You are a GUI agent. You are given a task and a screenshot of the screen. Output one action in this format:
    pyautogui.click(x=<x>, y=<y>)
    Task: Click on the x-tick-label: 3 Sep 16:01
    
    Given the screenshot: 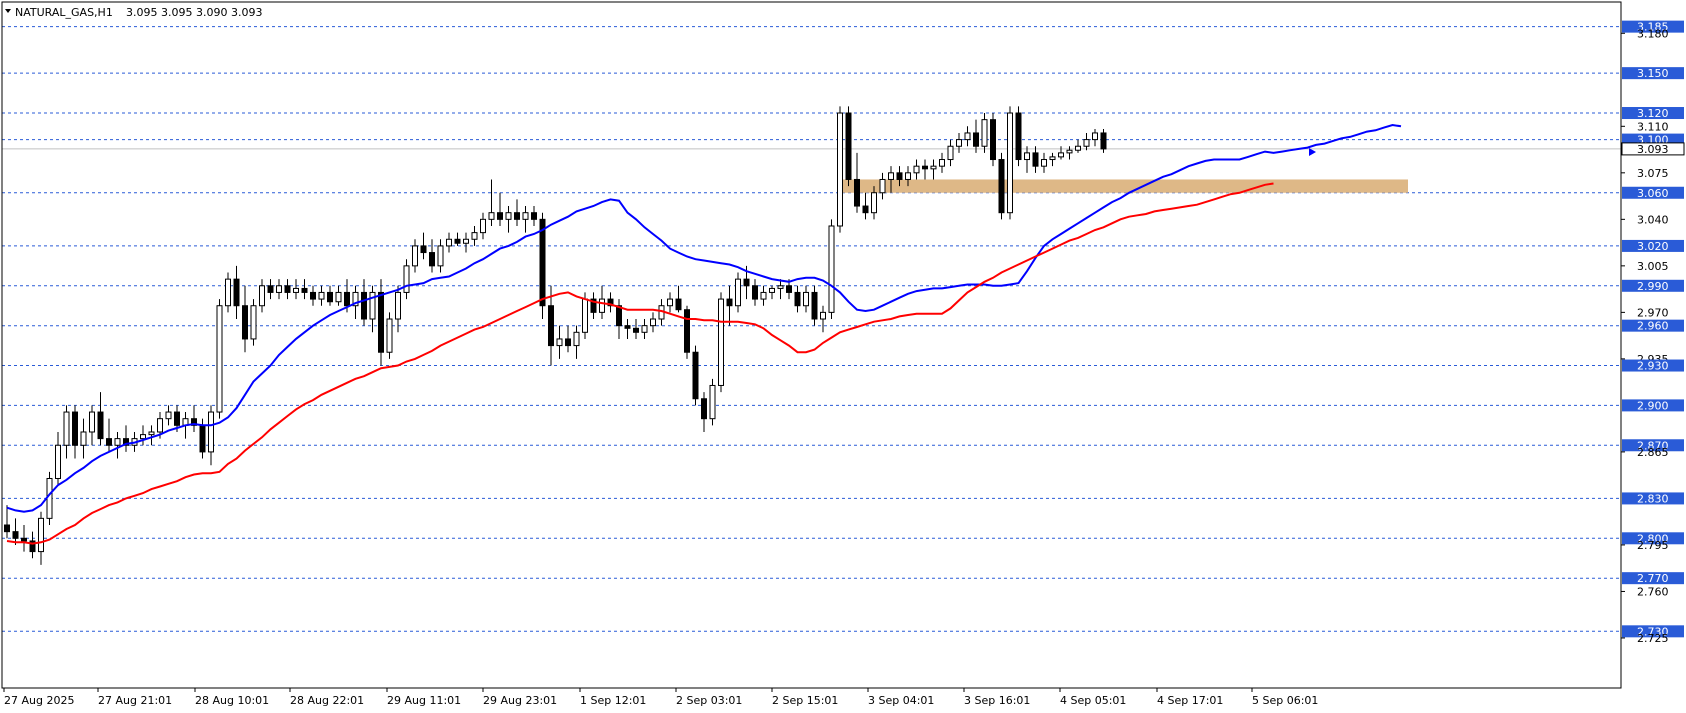 What is the action you would take?
    pyautogui.click(x=997, y=700)
    